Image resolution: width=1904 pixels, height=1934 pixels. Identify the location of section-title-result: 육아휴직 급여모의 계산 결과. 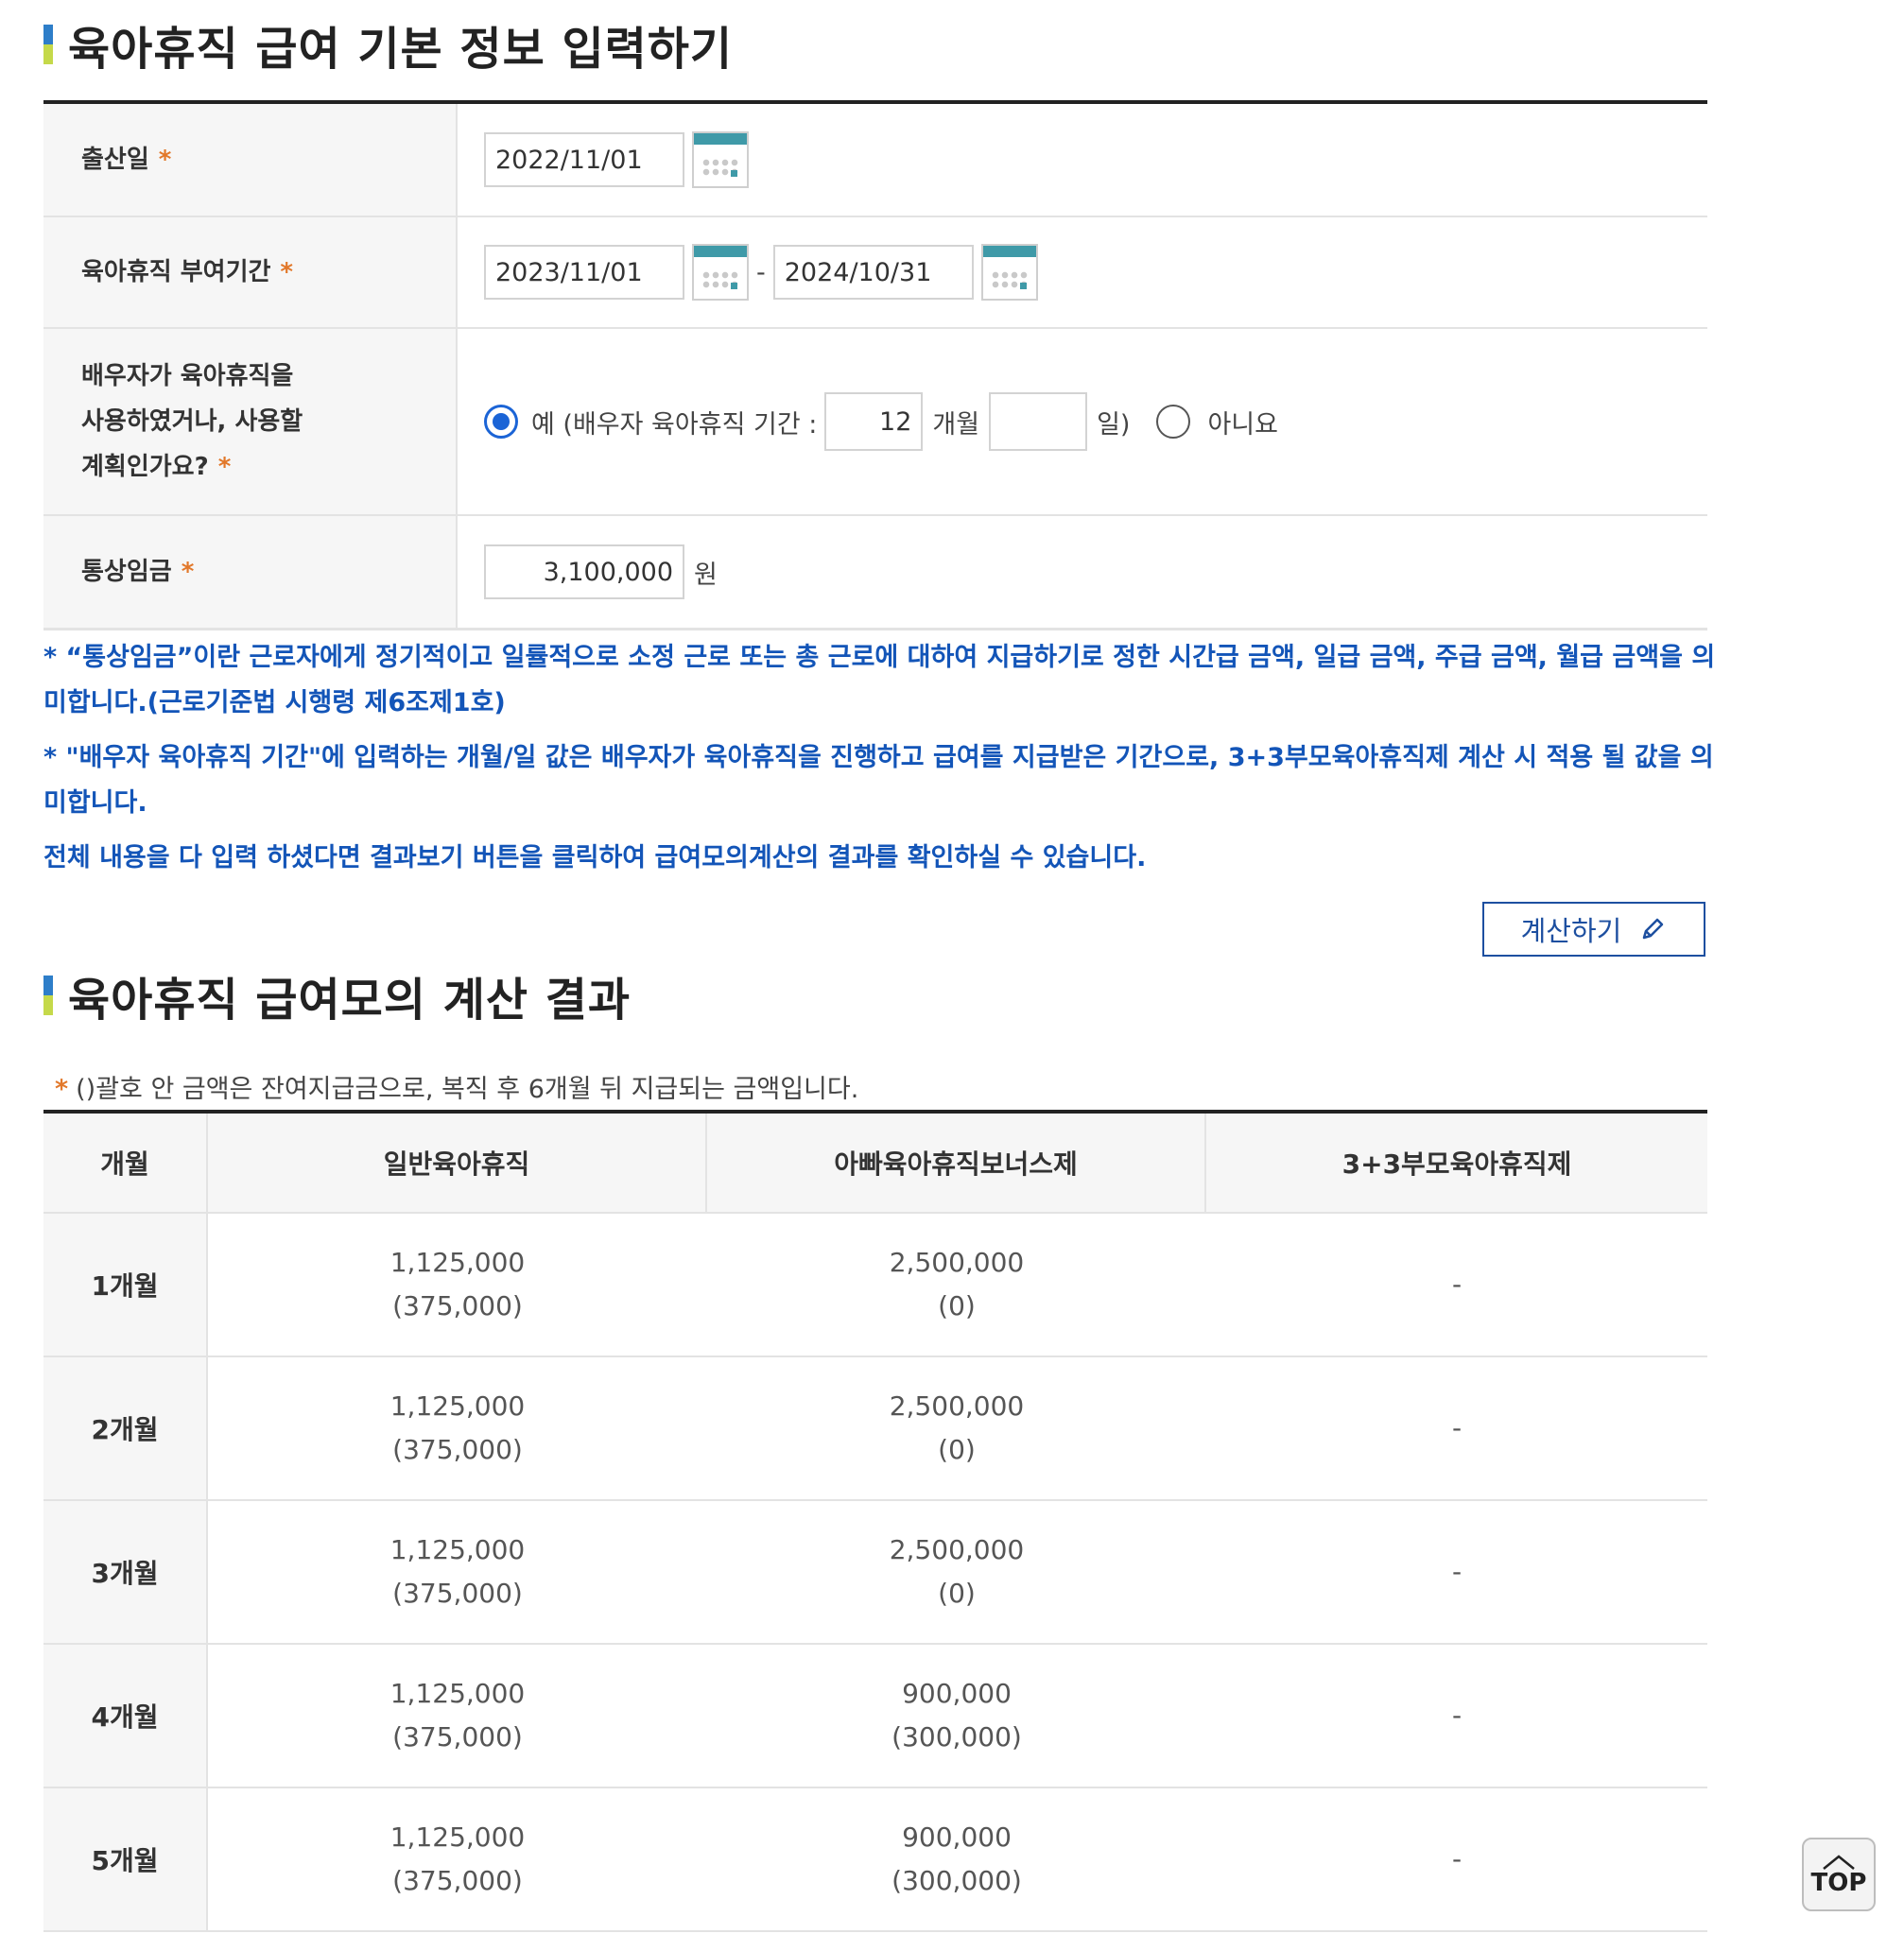
(337, 995).